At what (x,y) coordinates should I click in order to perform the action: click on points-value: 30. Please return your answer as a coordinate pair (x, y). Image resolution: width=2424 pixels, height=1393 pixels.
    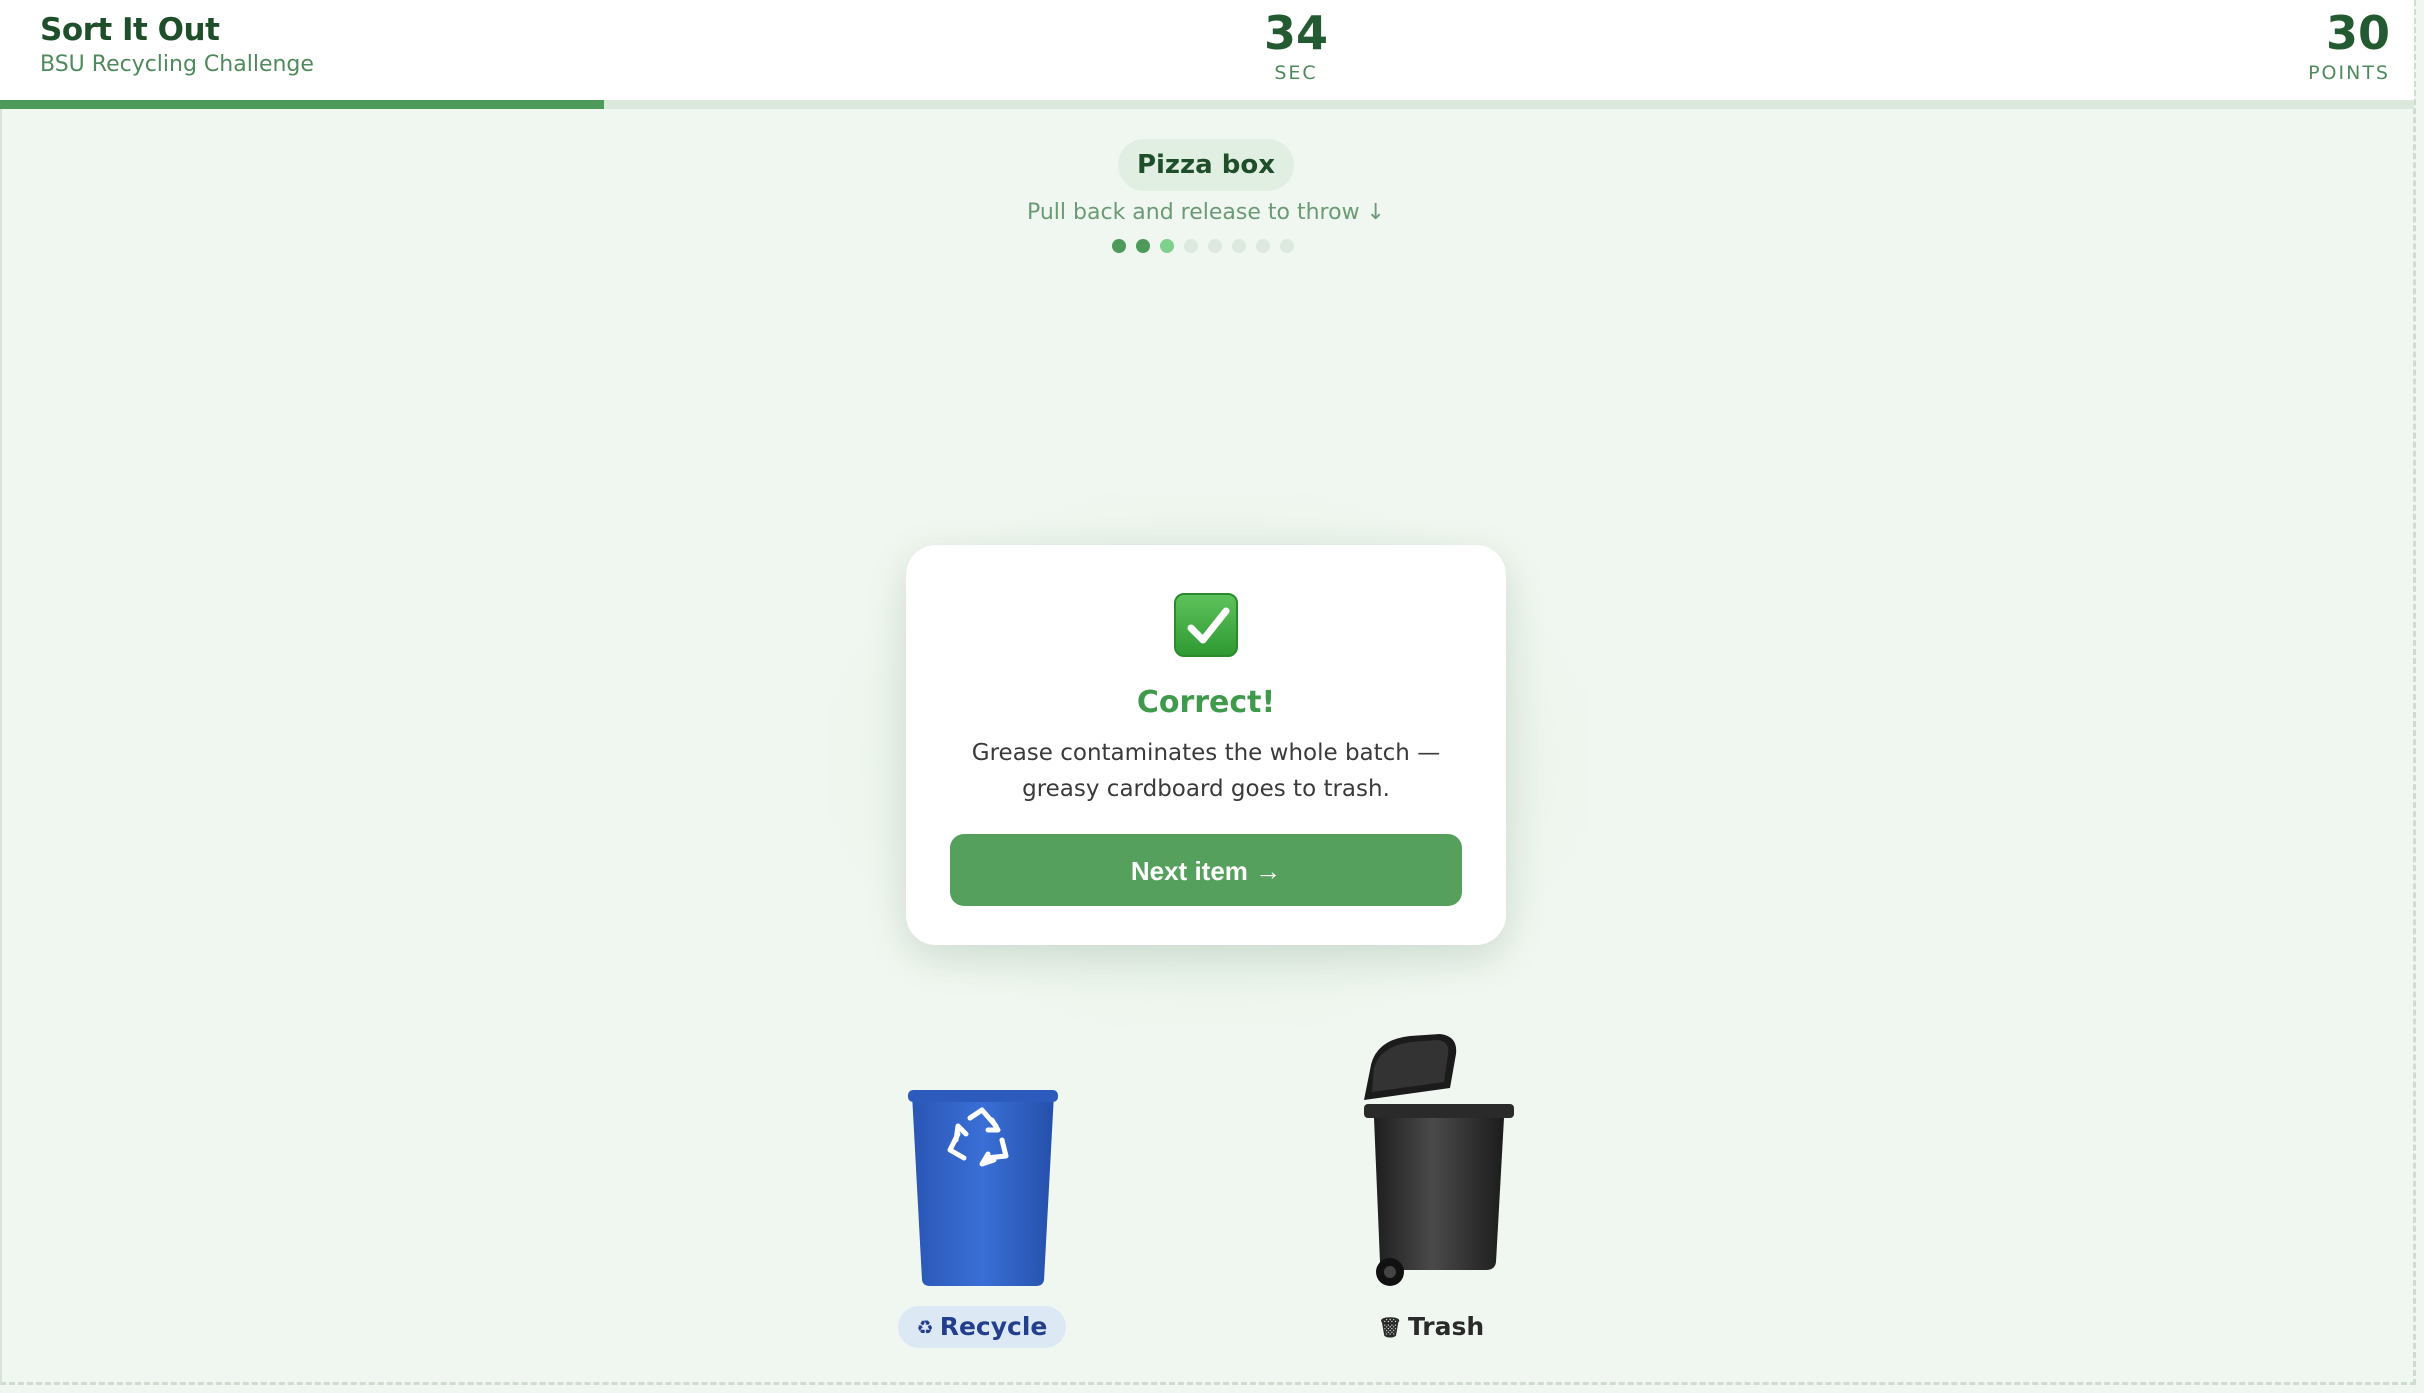
    Looking at the image, I should click on (2357, 33).